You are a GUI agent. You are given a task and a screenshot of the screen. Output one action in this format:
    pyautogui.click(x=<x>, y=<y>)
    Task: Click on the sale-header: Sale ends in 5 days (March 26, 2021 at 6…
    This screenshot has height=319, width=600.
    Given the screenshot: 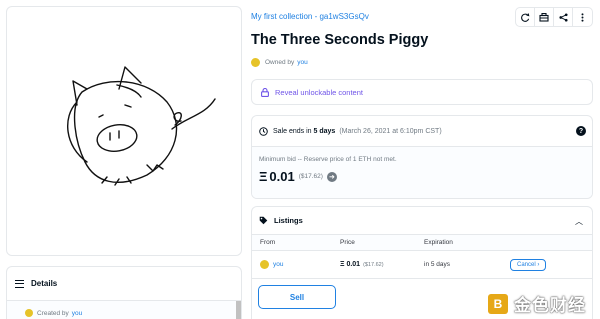 What is the action you would take?
    pyautogui.click(x=422, y=131)
    